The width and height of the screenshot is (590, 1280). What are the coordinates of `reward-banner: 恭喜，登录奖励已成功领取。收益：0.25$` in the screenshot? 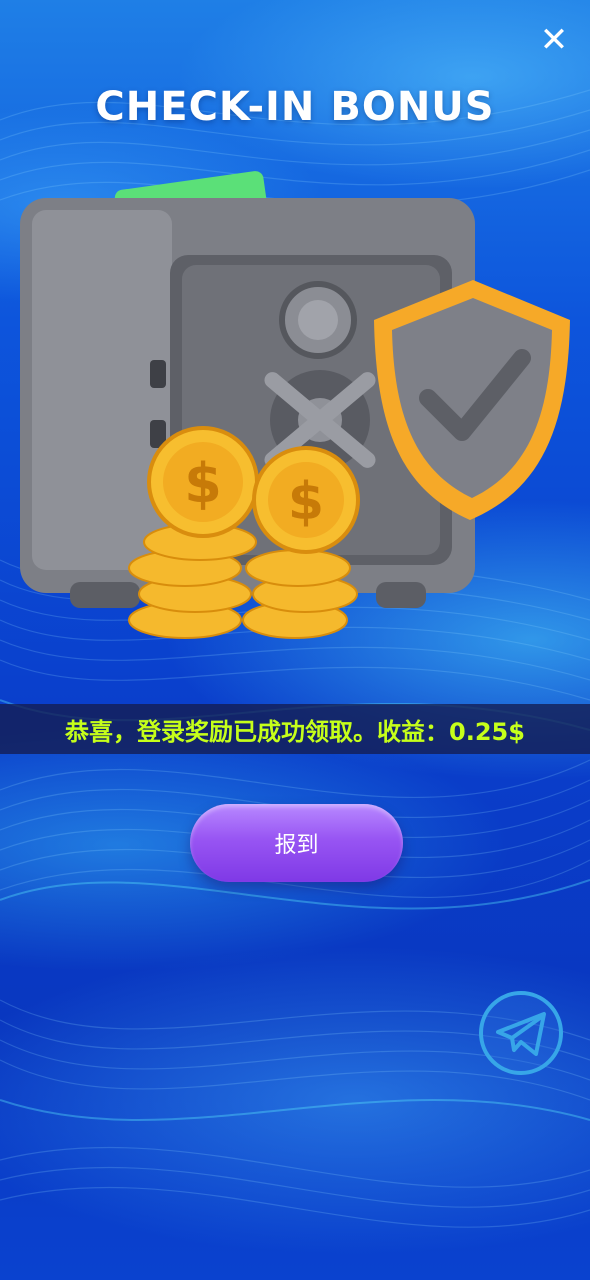 It's located at (295, 729).